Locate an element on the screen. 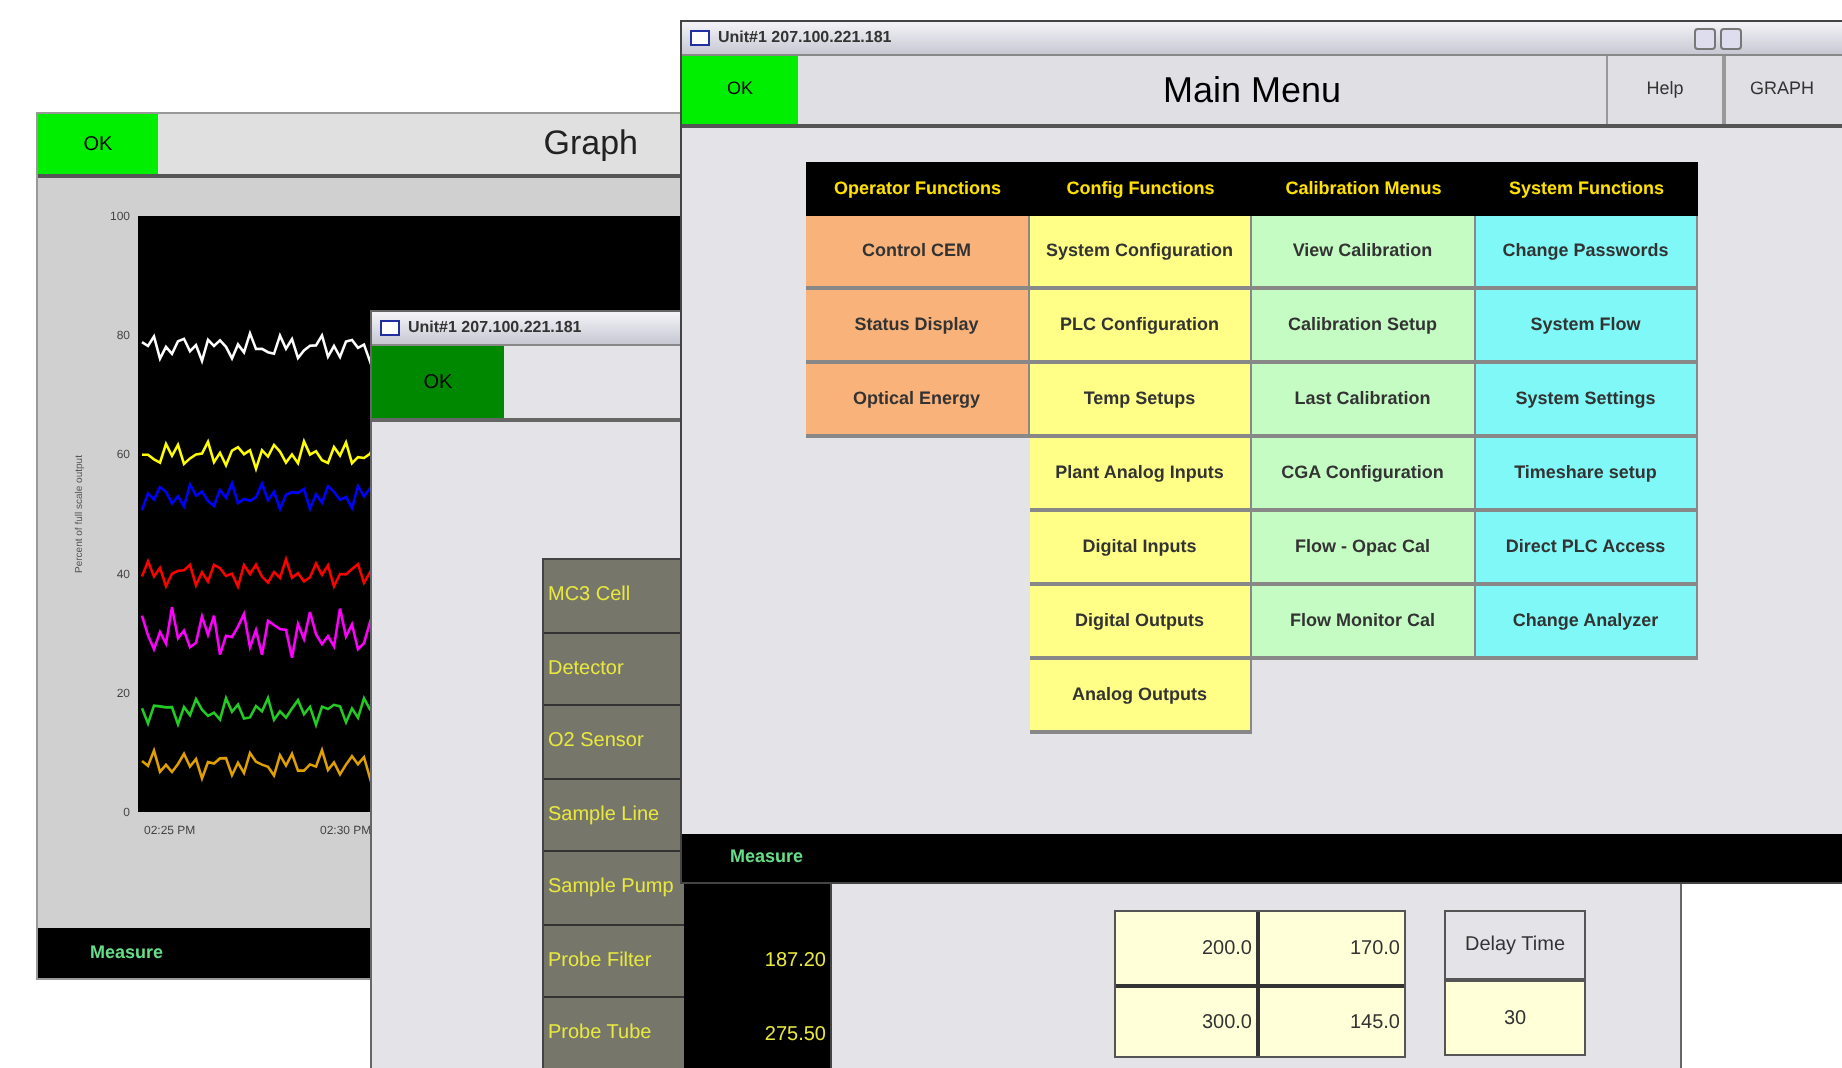 This screenshot has height=1068, width=1842. menu-button: Change Analyzer is located at coordinates (1586, 623).